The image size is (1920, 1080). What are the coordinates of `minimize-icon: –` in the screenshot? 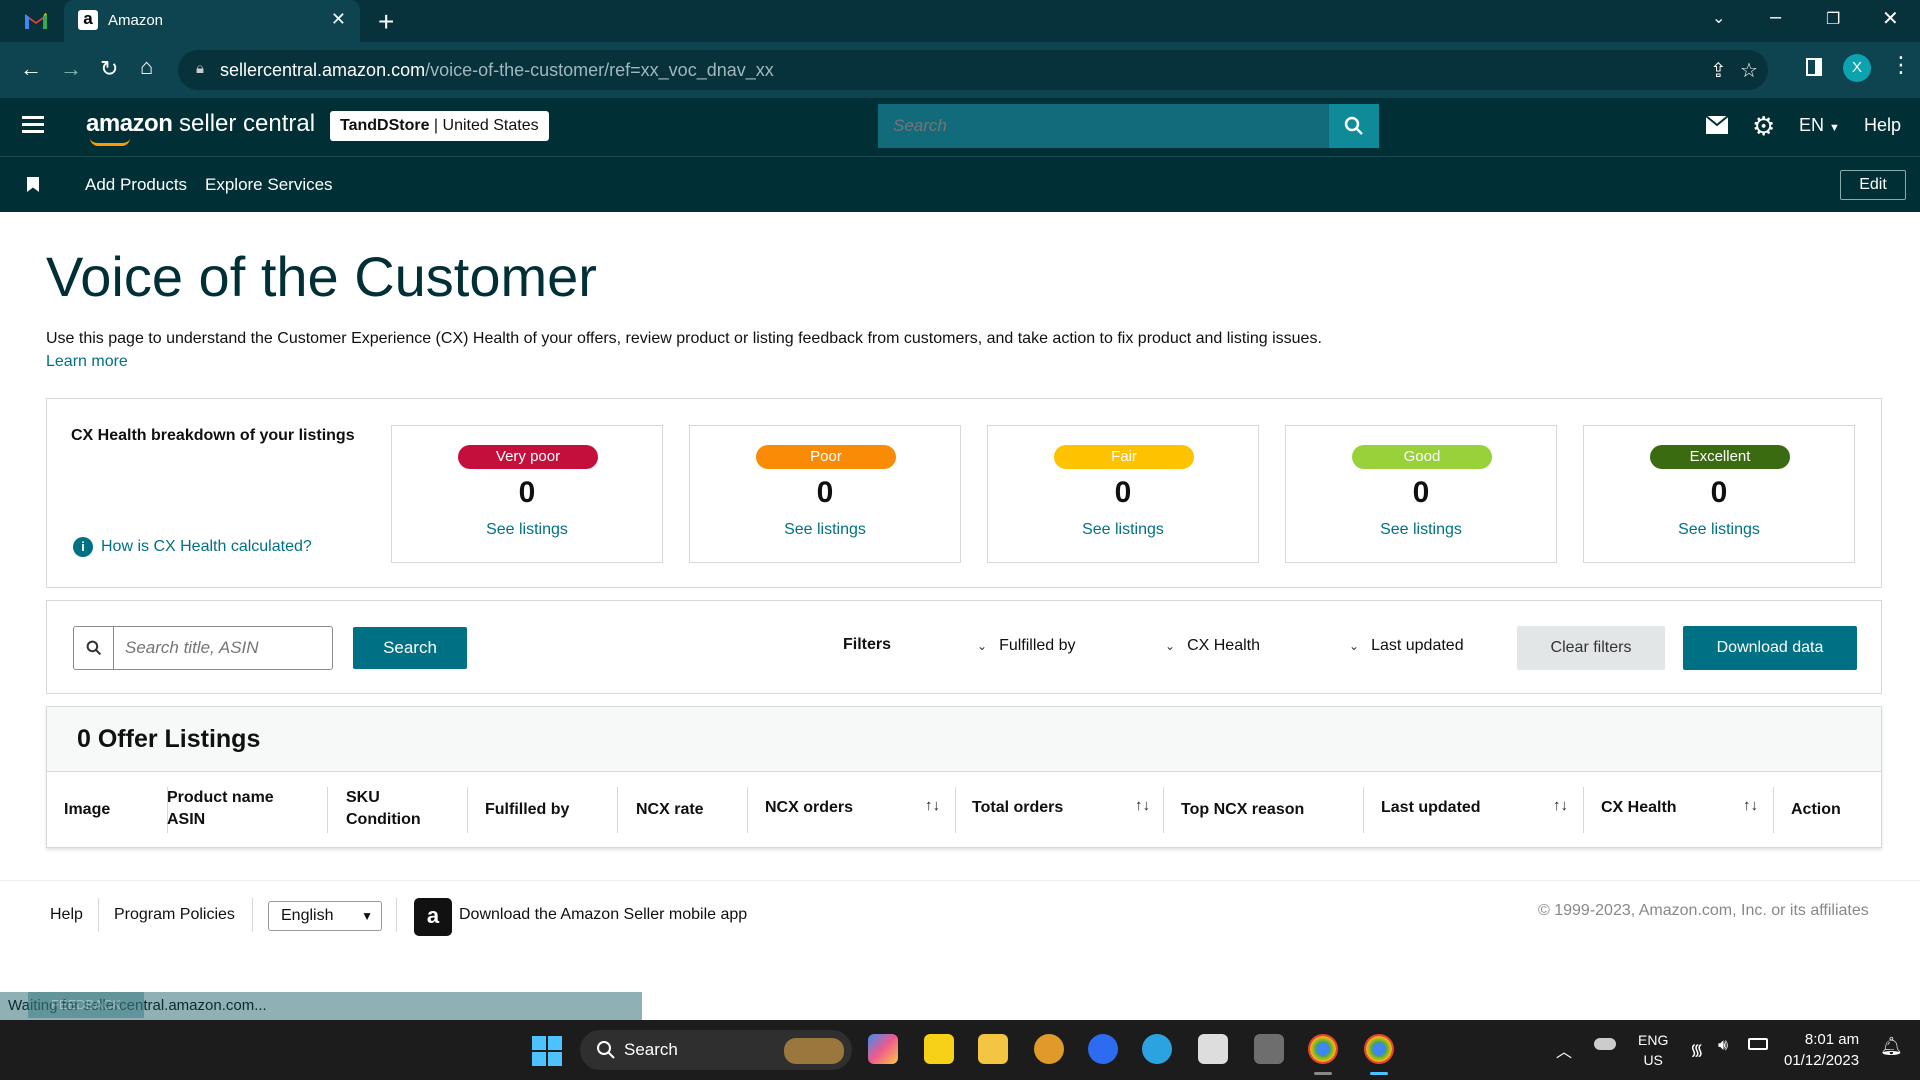 It's located at (1775, 17).